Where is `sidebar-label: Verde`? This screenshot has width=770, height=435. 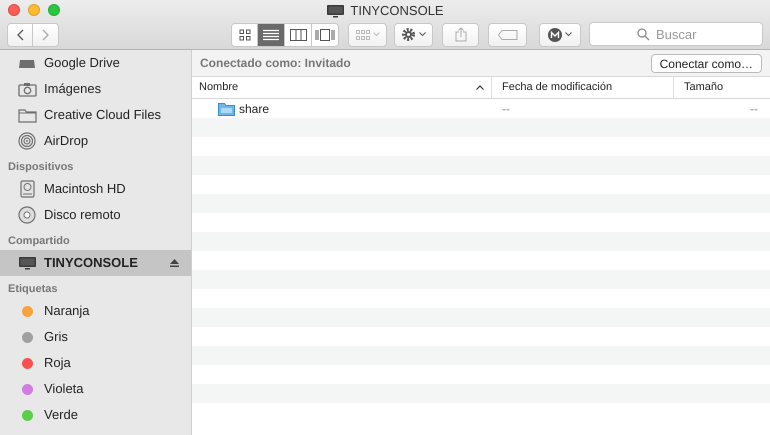
sidebar-label: Verde is located at coordinates (61, 415).